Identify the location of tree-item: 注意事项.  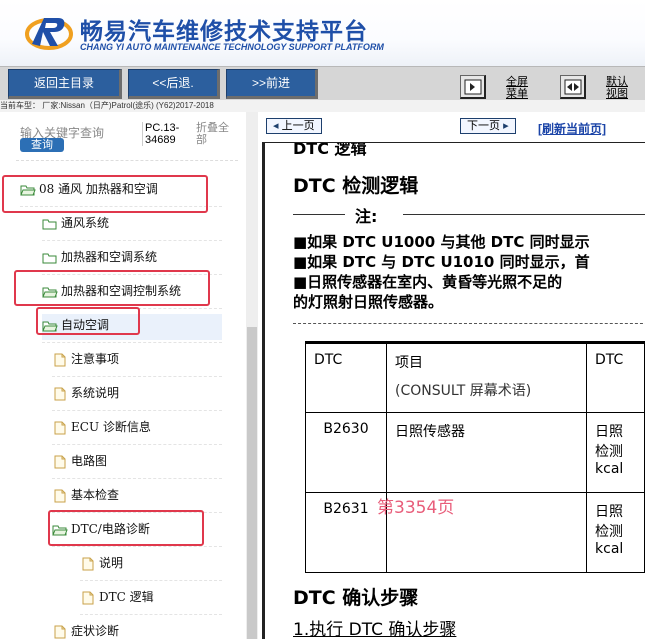
(85, 361).